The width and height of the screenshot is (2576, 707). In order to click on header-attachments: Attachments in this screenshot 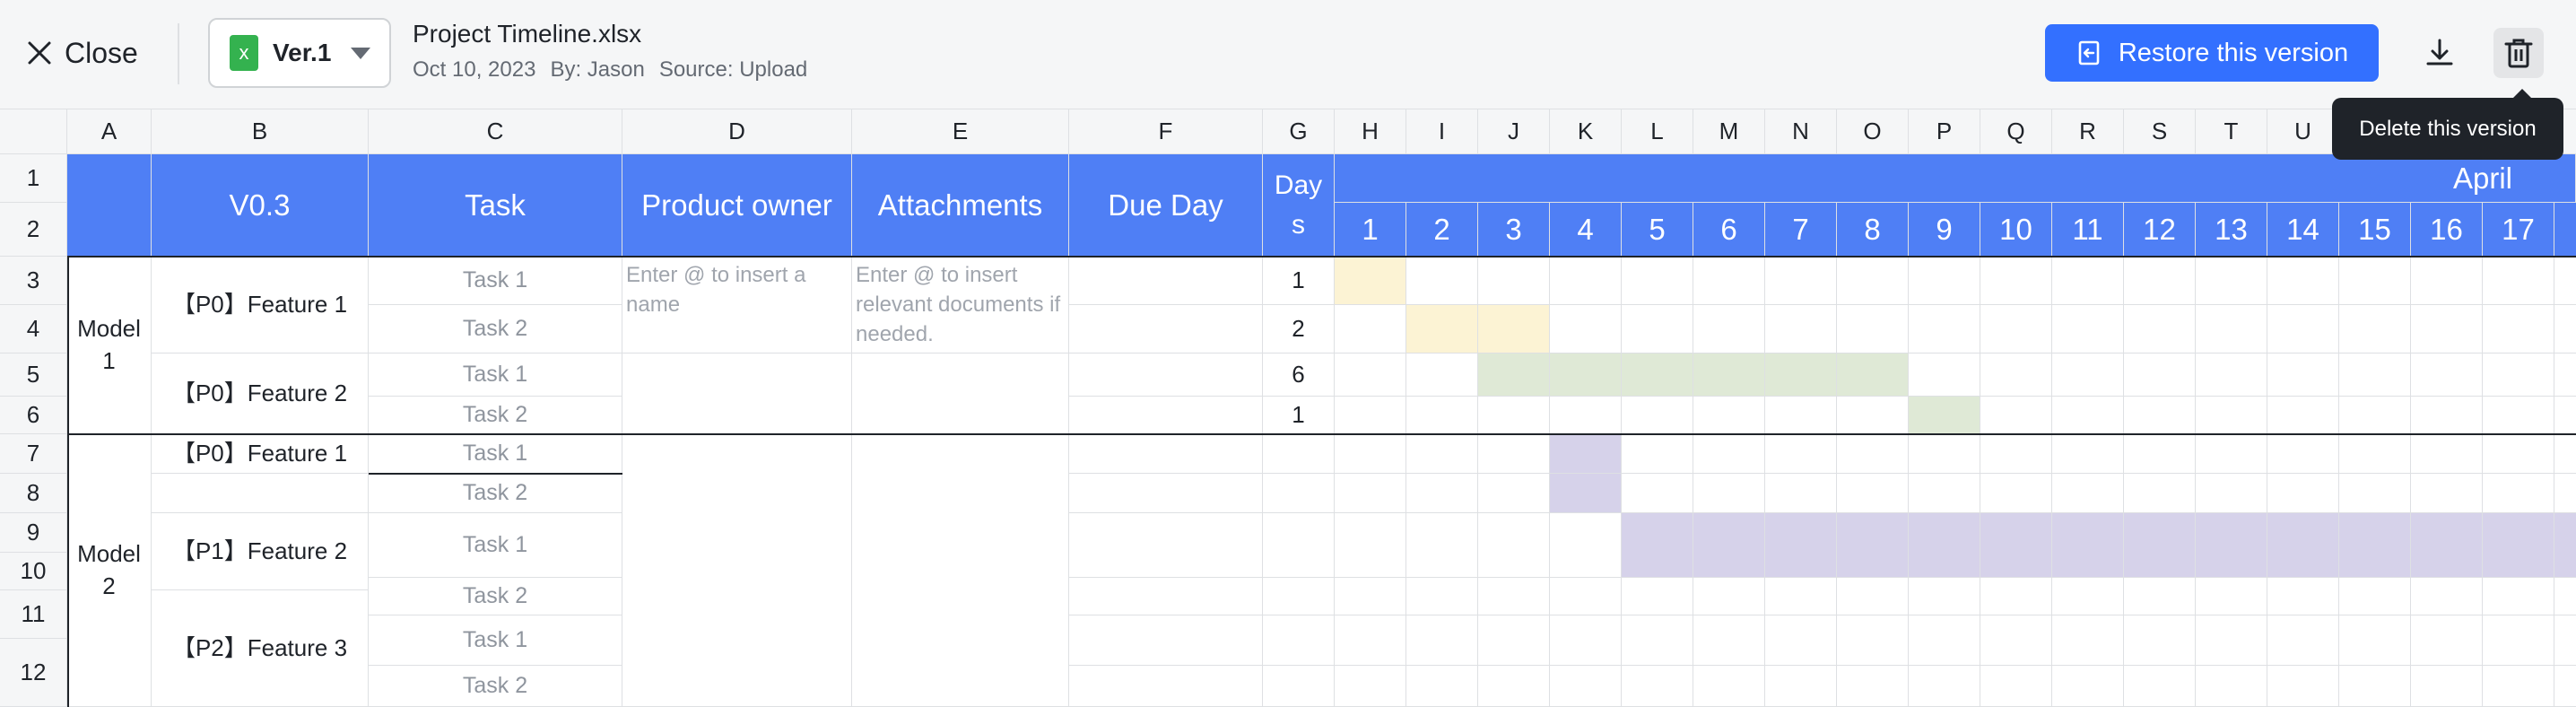, I will do `click(960, 206)`.